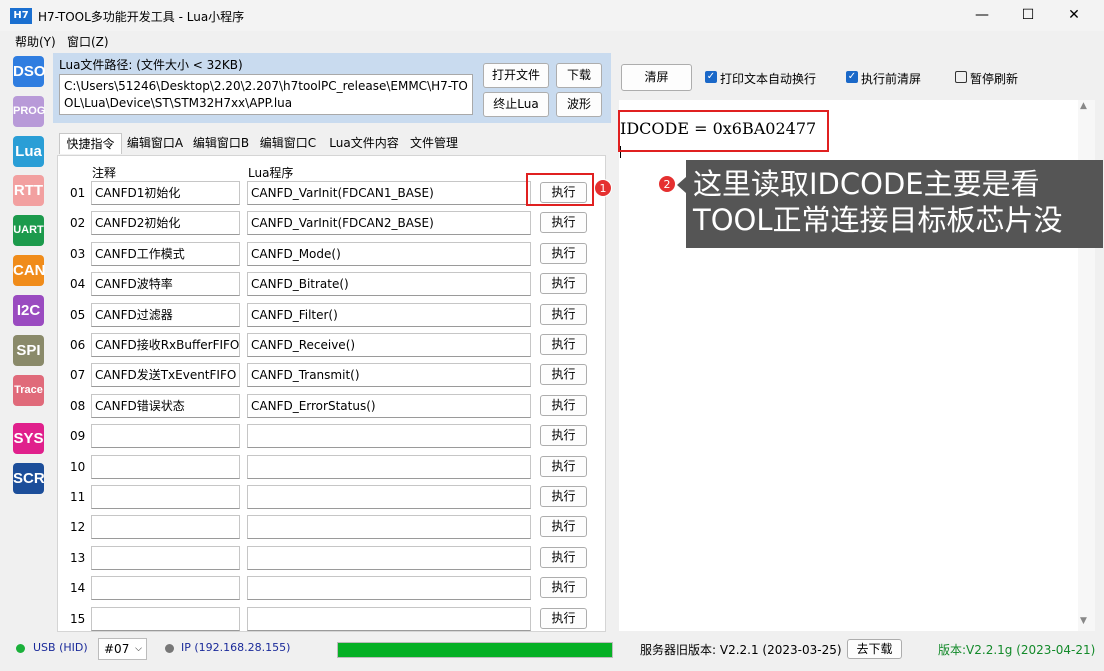 The width and height of the screenshot is (1104, 671). What do you see at coordinates (667, 184) in the screenshot?
I see `annotation-badge-2: 2` at bounding box center [667, 184].